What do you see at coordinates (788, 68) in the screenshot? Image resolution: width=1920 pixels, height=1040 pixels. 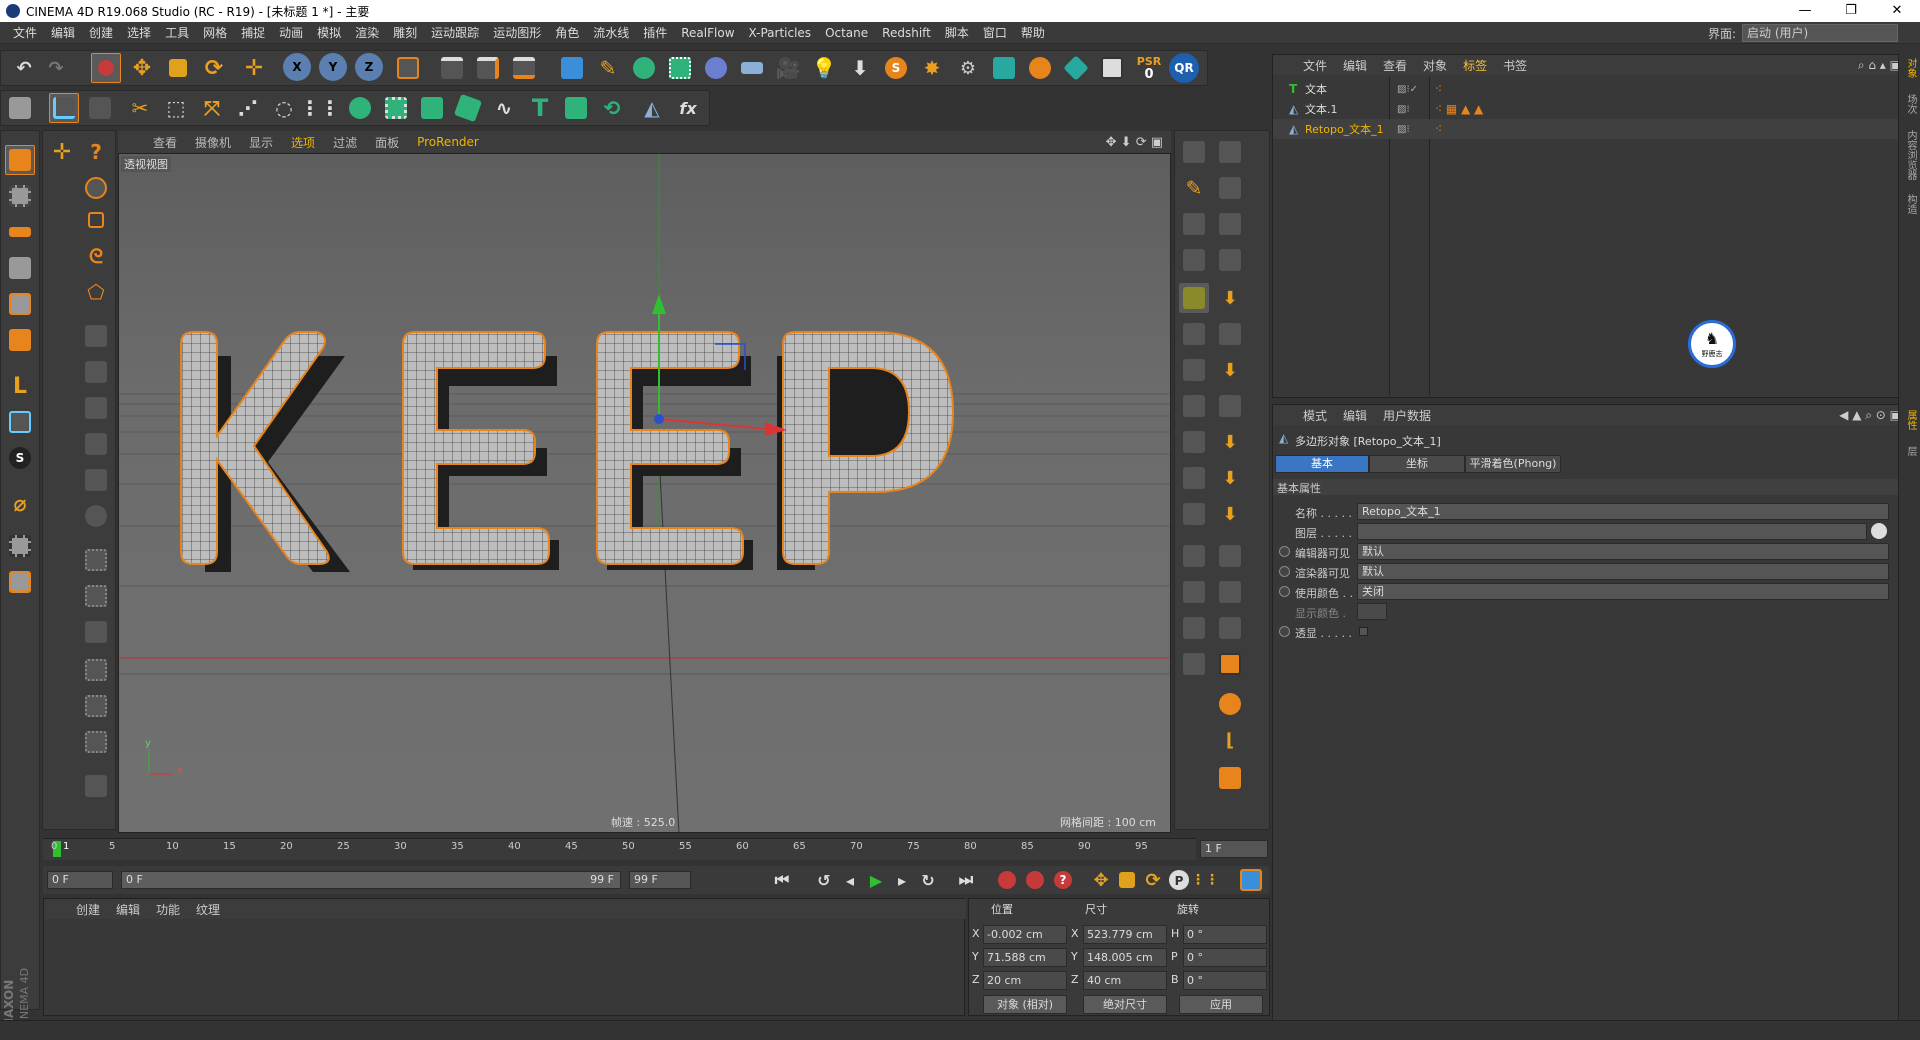 I see `camera-icon: 🎥` at bounding box center [788, 68].